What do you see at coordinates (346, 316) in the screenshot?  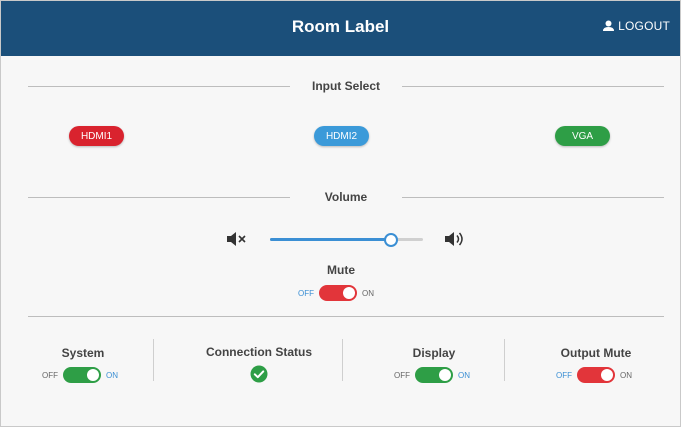 I see `status-divider` at bounding box center [346, 316].